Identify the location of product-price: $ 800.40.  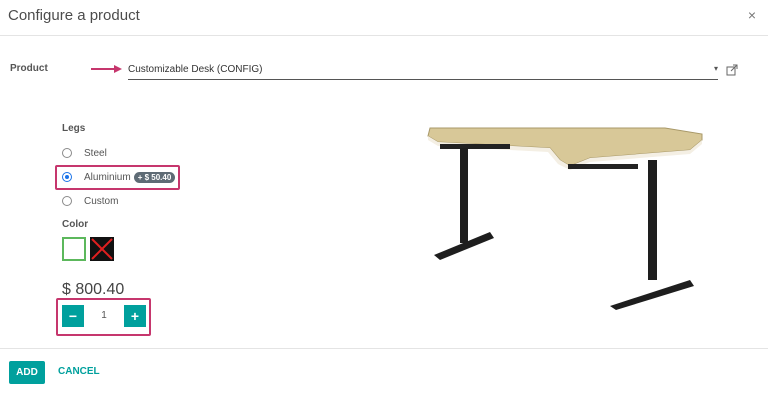
(93, 289).